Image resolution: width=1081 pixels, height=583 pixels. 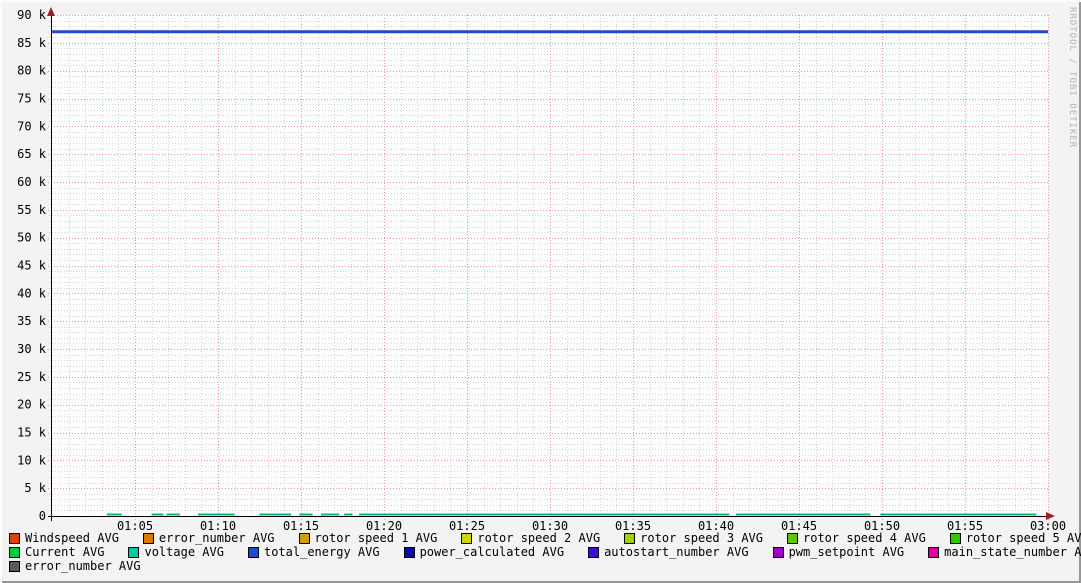 I want to click on y-tick-label: 90 k, so click(x=32, y=15).